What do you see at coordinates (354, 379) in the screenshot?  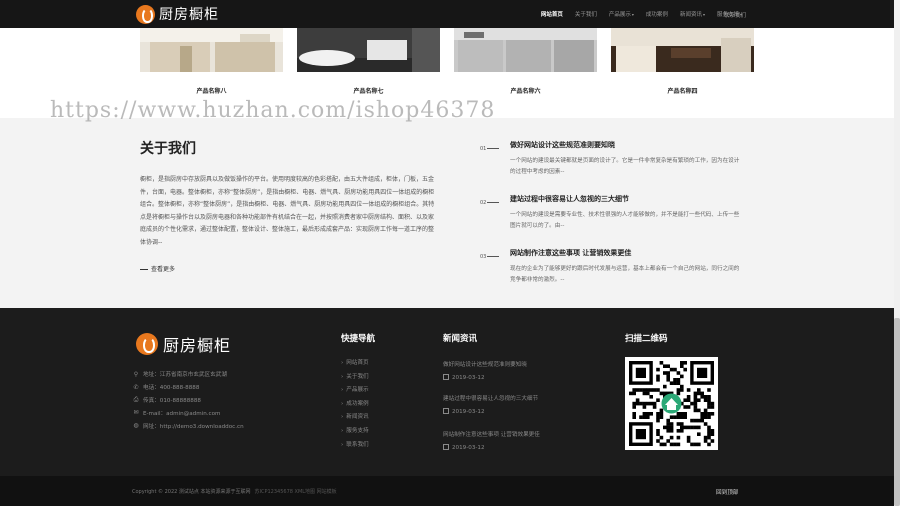 I see `quick-nav-link: 关于我们` at bounding box center [354, 379].